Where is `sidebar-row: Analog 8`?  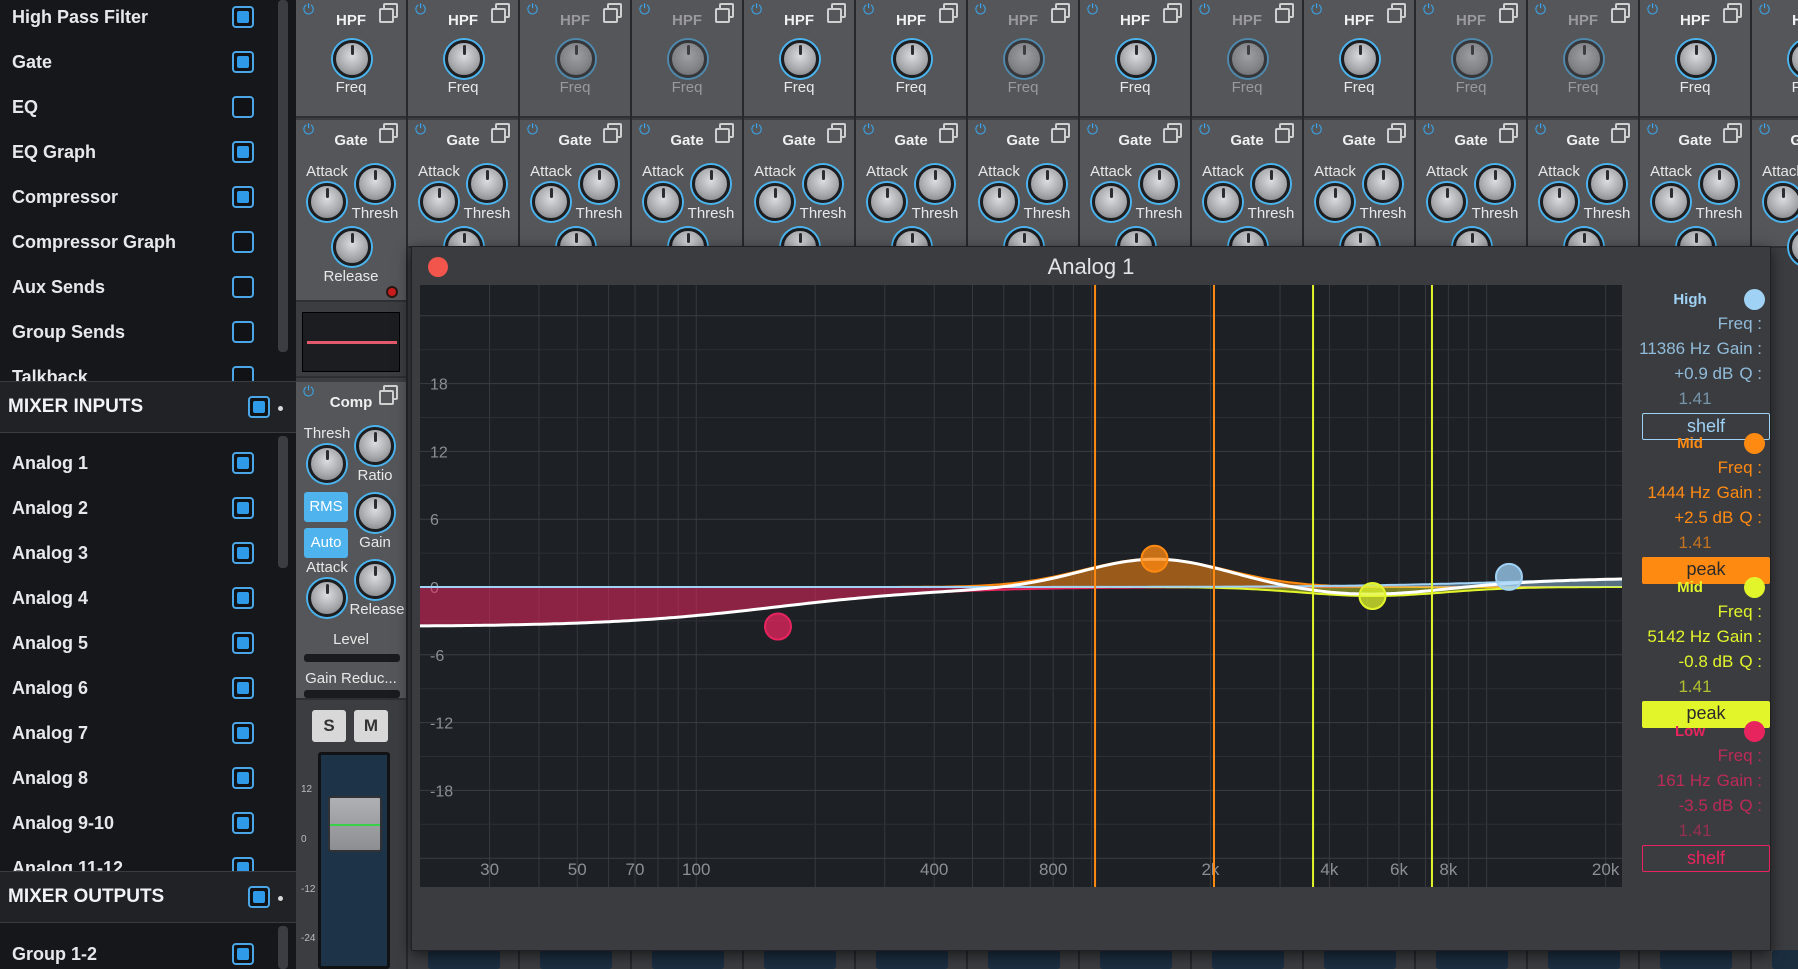
sidebar-row: Analog 8 is located at coordinates (138, 778).